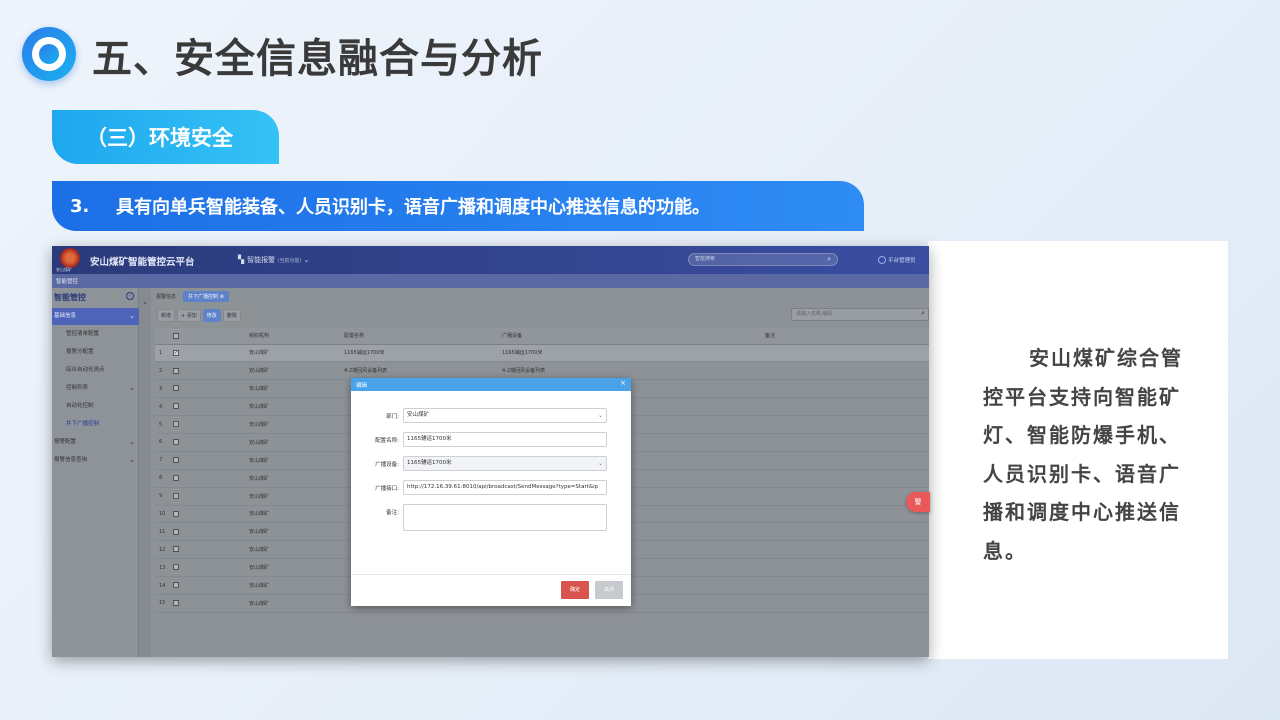 This screenshot has width=1280, height=720. Describe the element at coordinates (505, 517) in the screenshot. I see `remark-textarea` at that location.